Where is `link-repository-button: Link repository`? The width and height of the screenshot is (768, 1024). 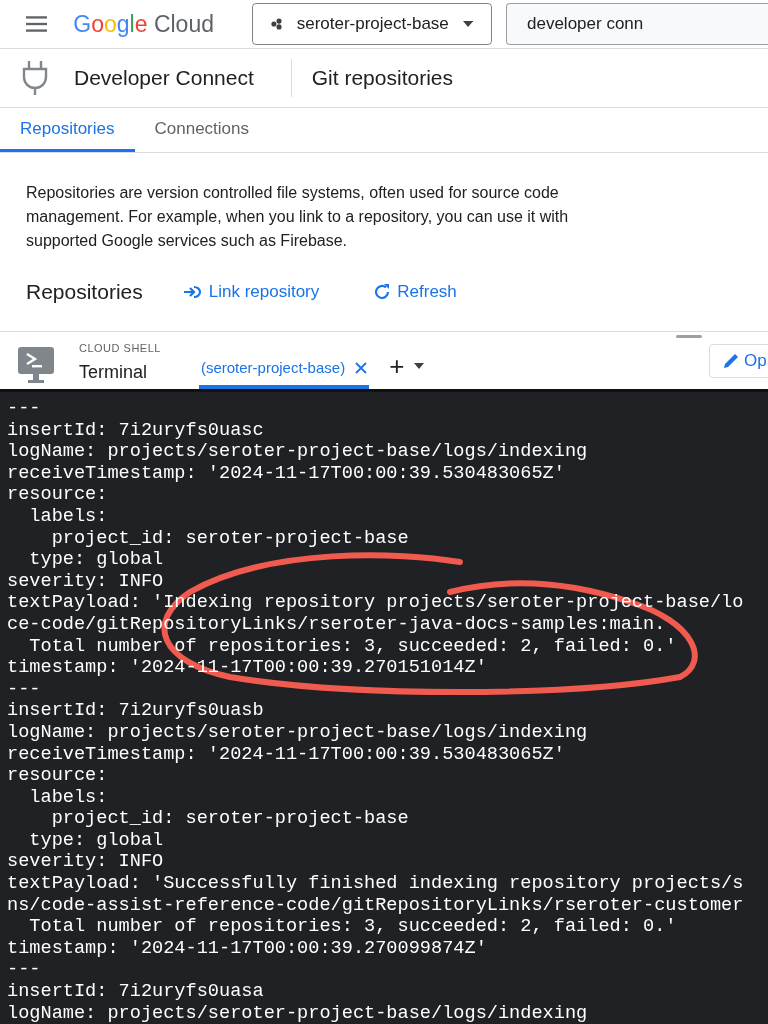
link-repository-button: Link repository is located at coordinates (251, 292).